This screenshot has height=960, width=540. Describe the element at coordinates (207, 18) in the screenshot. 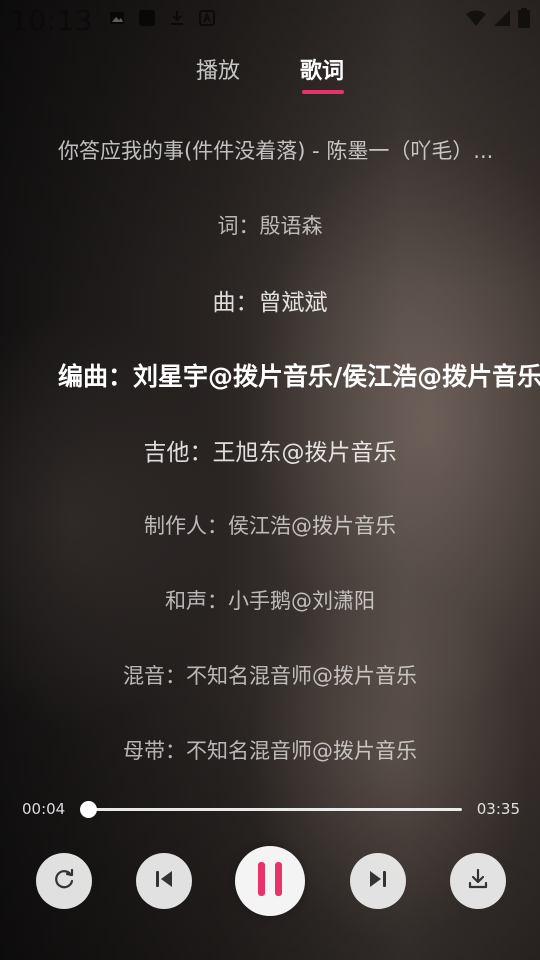

I see `a-box-icon` at that location.